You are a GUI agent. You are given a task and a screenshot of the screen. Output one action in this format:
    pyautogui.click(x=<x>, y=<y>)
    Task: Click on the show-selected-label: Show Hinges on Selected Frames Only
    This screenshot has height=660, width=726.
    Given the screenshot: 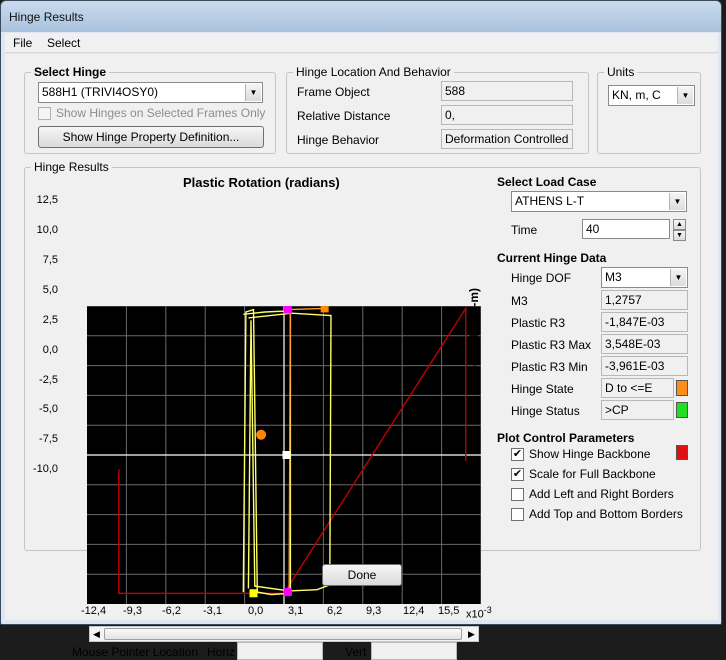 What is the action you would take?
    pyautogui.click(x=161, y=113)
    